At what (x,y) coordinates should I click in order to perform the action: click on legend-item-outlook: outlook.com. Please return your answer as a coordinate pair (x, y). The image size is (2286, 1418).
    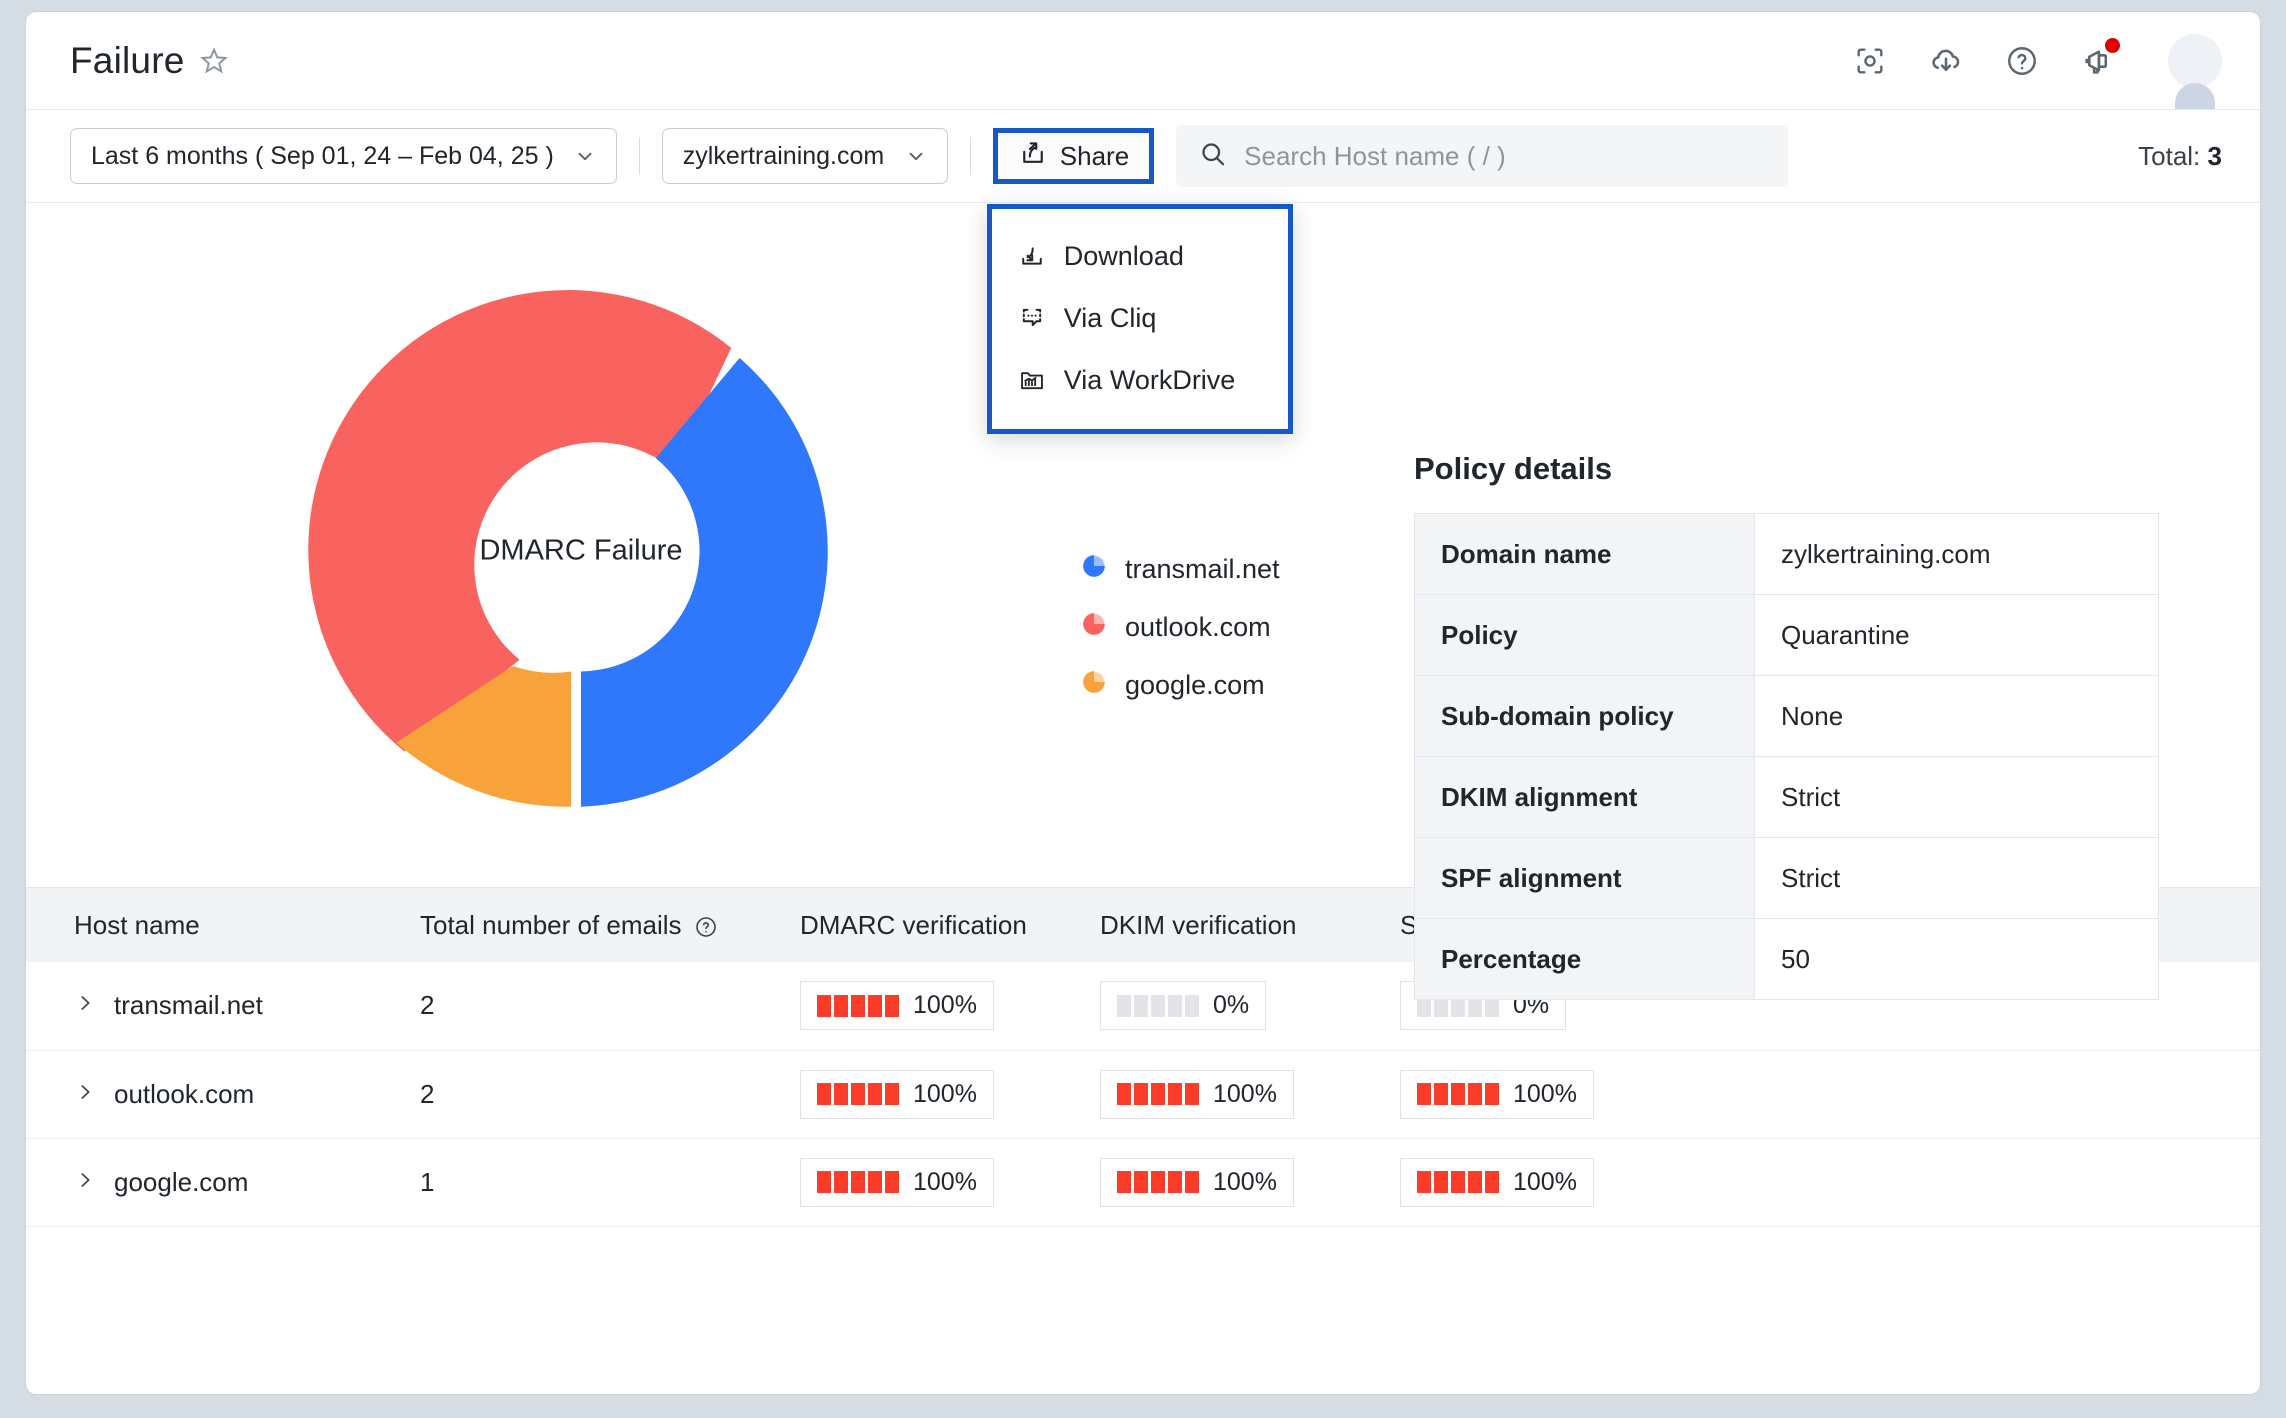
    Looking at the image, I should click on (1180, 627).